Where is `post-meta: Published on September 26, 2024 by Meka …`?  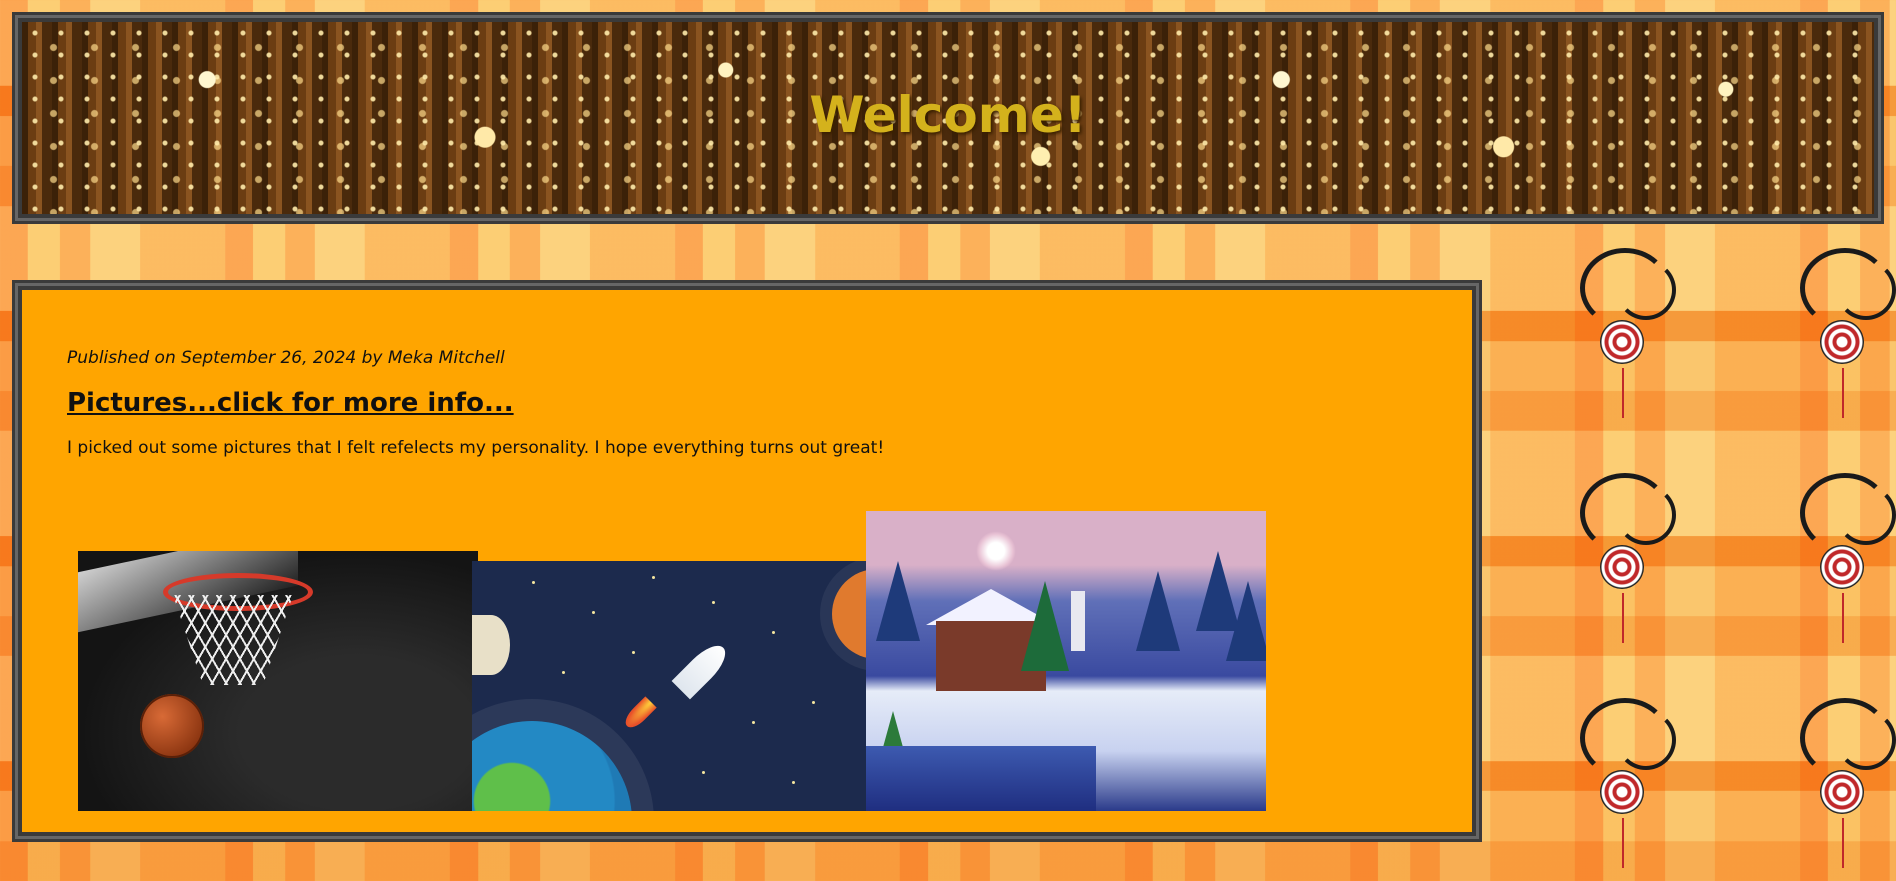 post-meta: Published on September 26, 2024 by Meka … is located at coordinates (286, 358).